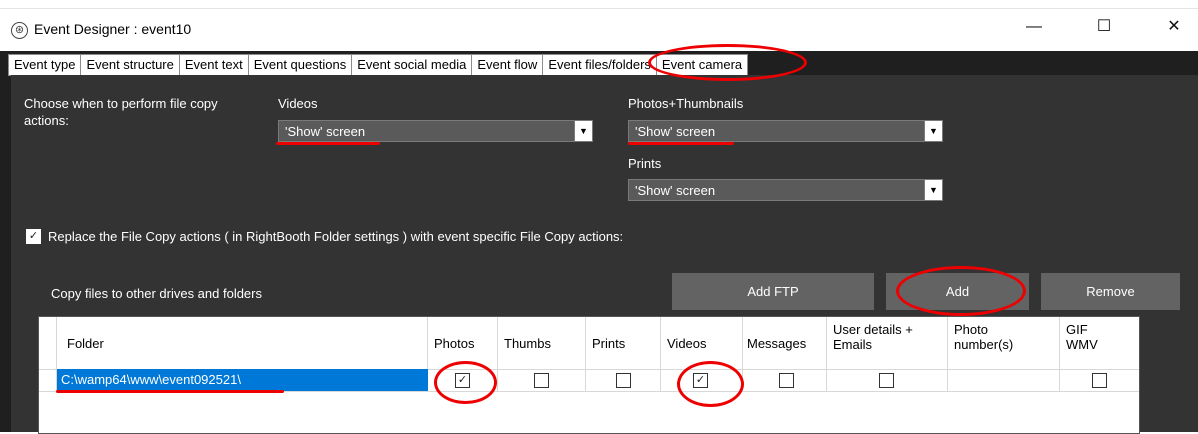  What do you see at coordinates (1174, 27) in the screenshot?
I see `close-button: ✕` at bounding box center [1174, 27].